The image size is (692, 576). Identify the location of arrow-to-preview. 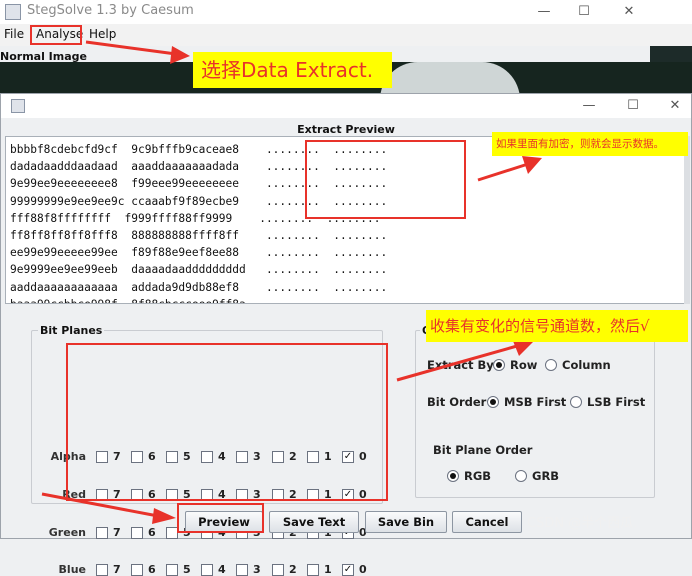
(108, 508).